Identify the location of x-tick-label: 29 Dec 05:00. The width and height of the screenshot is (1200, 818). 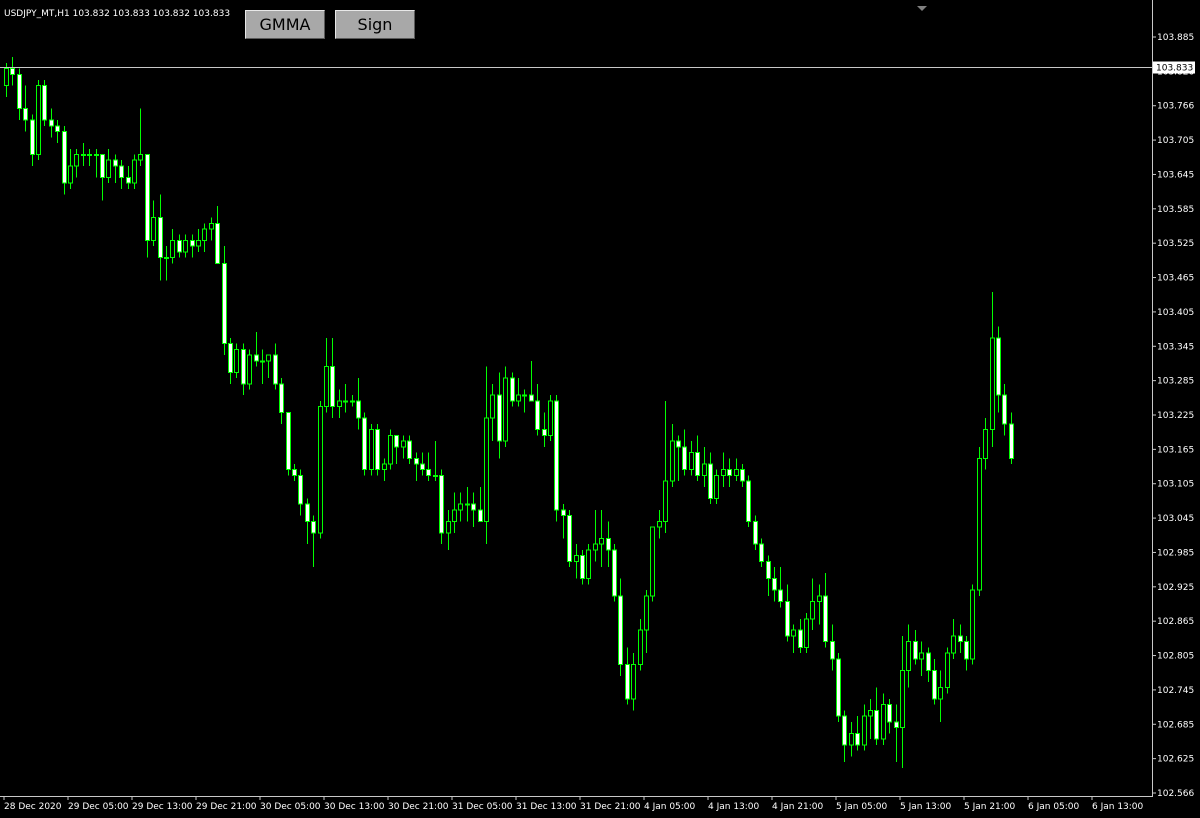
(98, 807).